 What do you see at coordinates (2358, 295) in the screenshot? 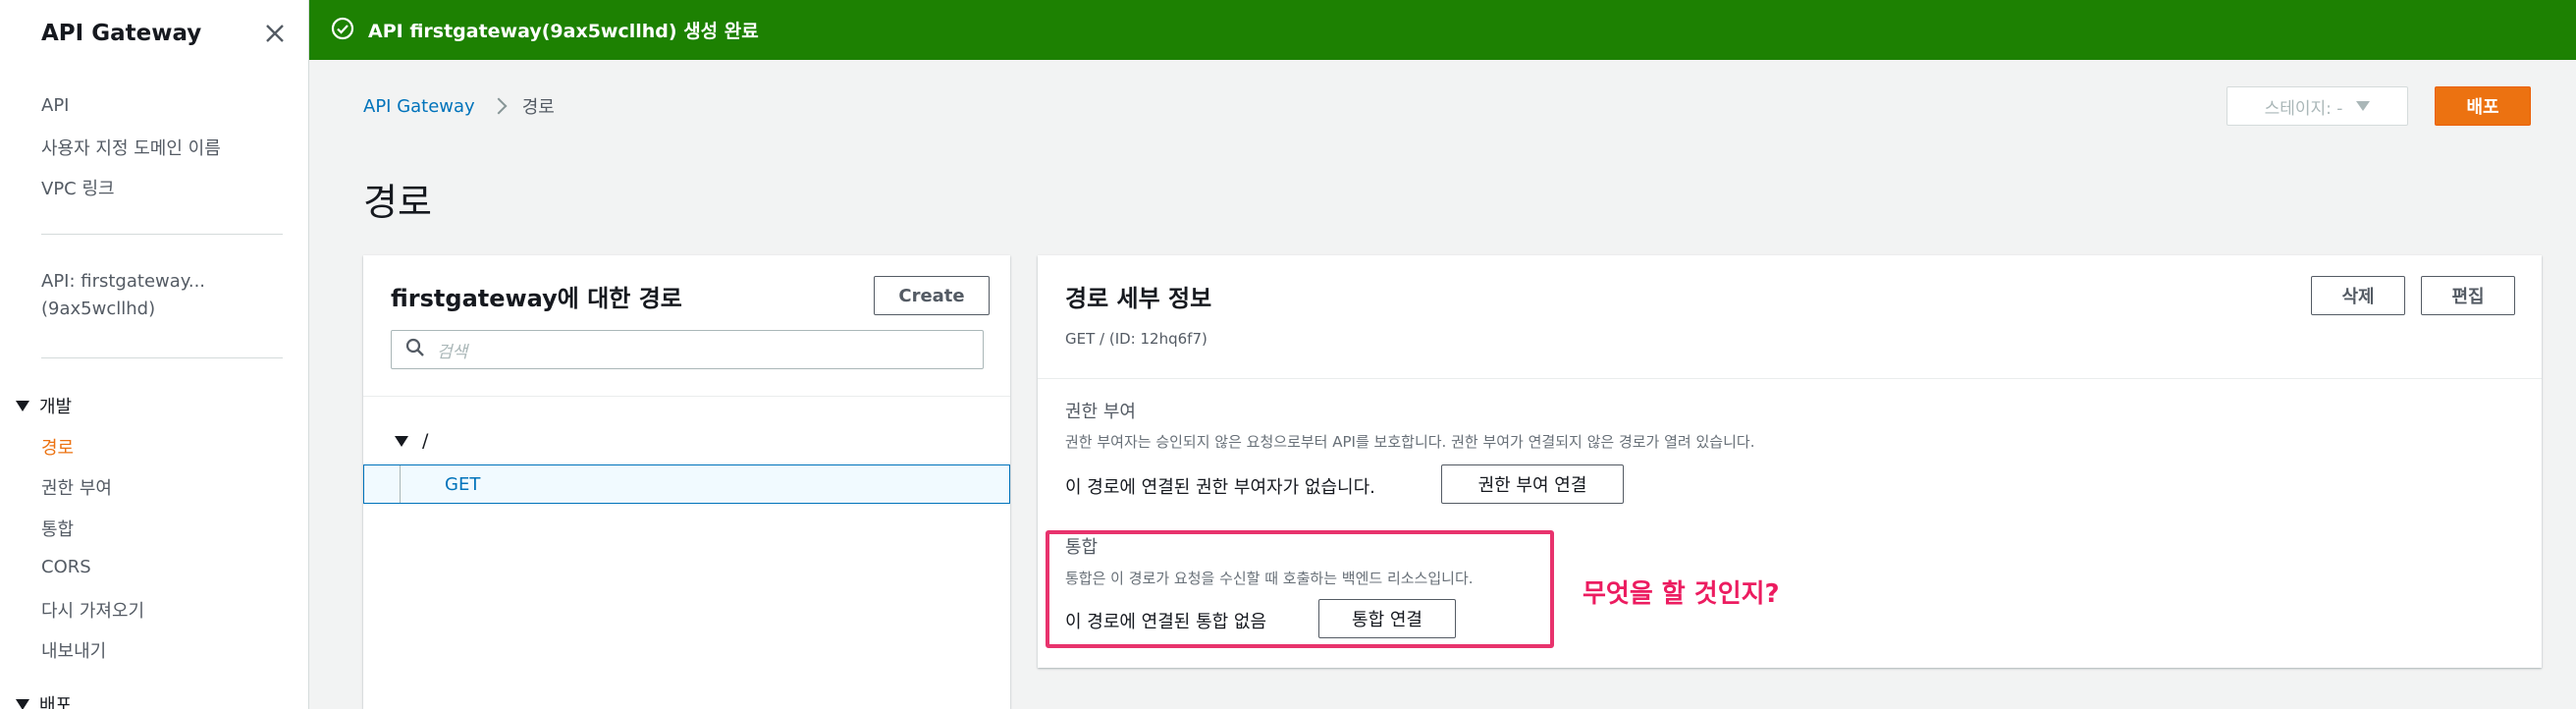
I see `delete-button: 삭제` at bounding box center [2358, 295].